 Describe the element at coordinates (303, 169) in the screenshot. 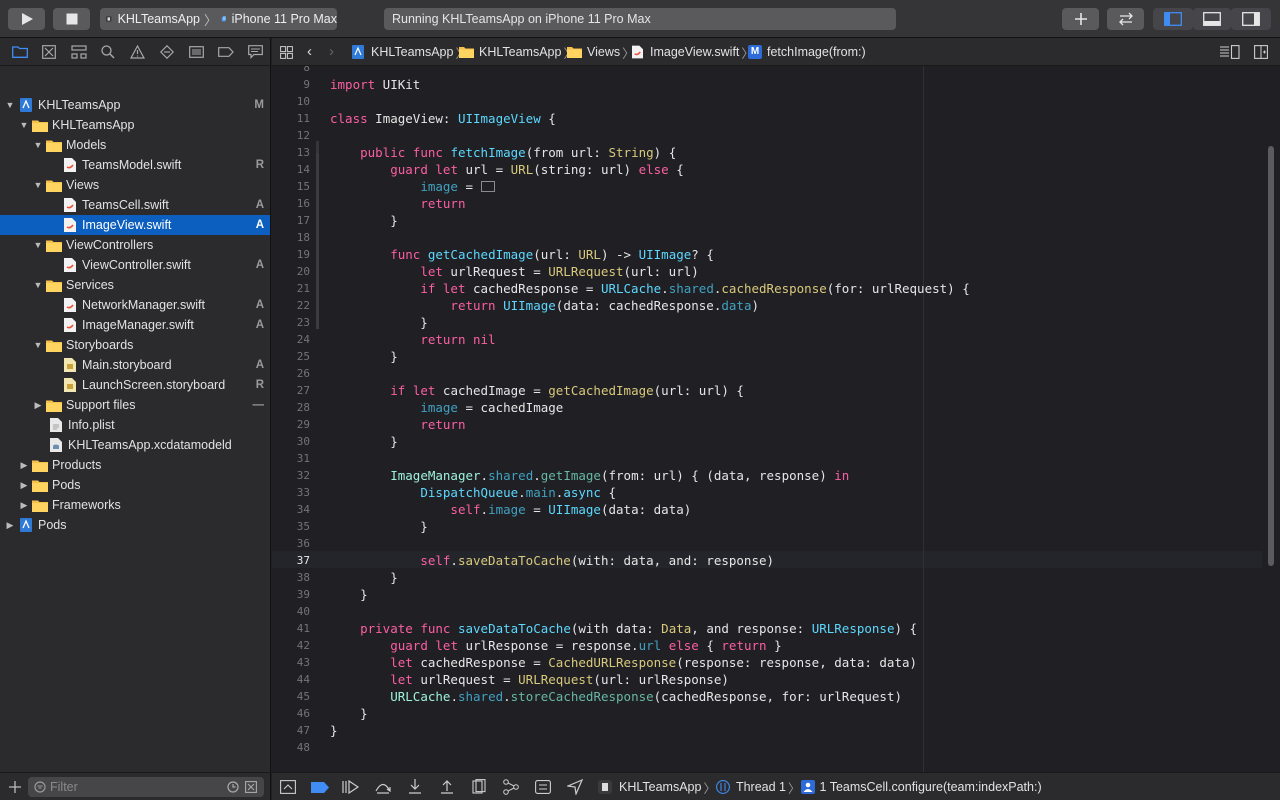

I see `line-number: 14` at that location.